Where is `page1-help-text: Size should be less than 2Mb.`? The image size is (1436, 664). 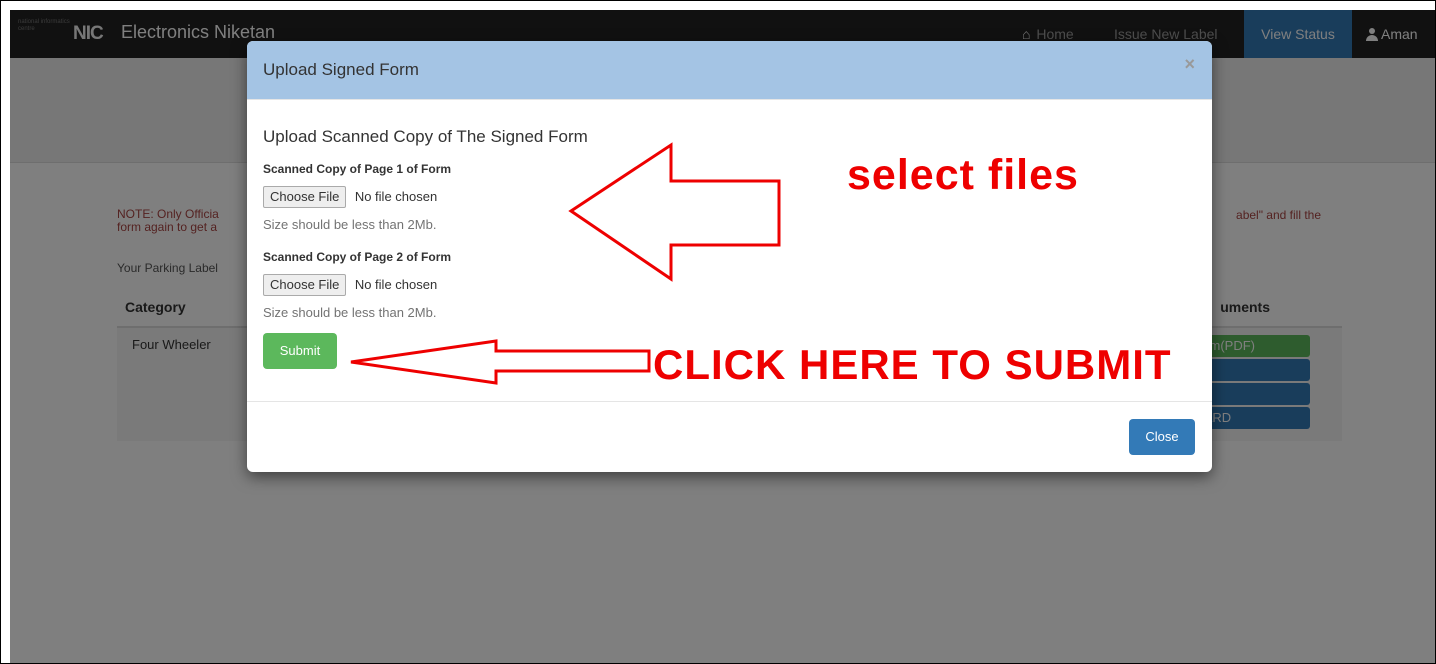 page1-help-text: Size should be less than 2Mb. is located at coordinates (350, 224).